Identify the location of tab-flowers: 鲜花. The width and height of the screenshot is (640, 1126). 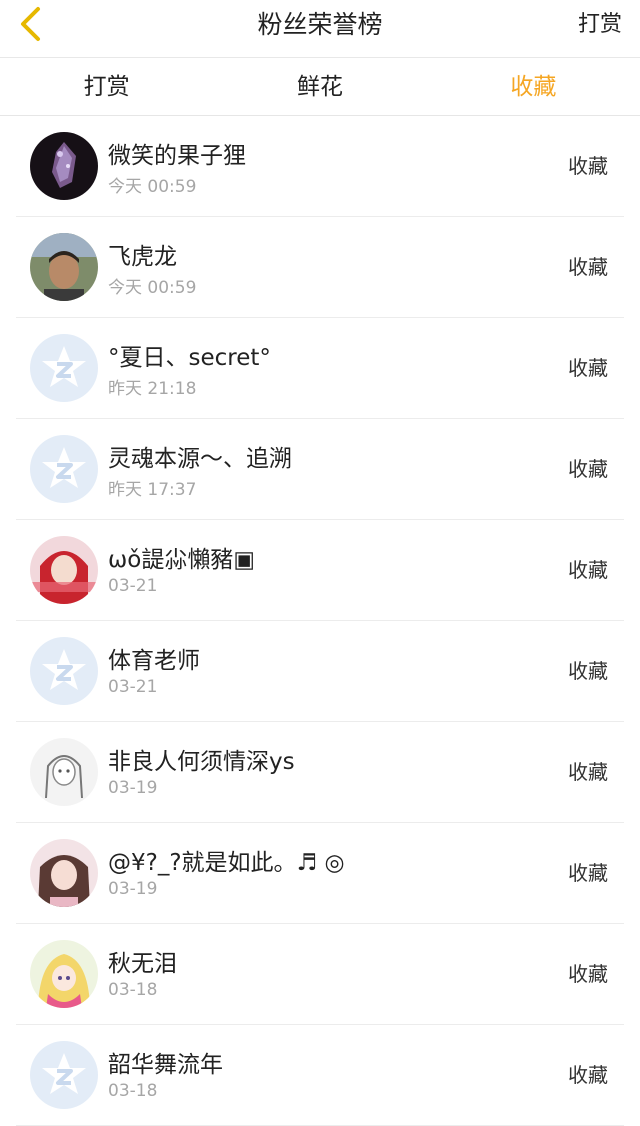
(319, 86).